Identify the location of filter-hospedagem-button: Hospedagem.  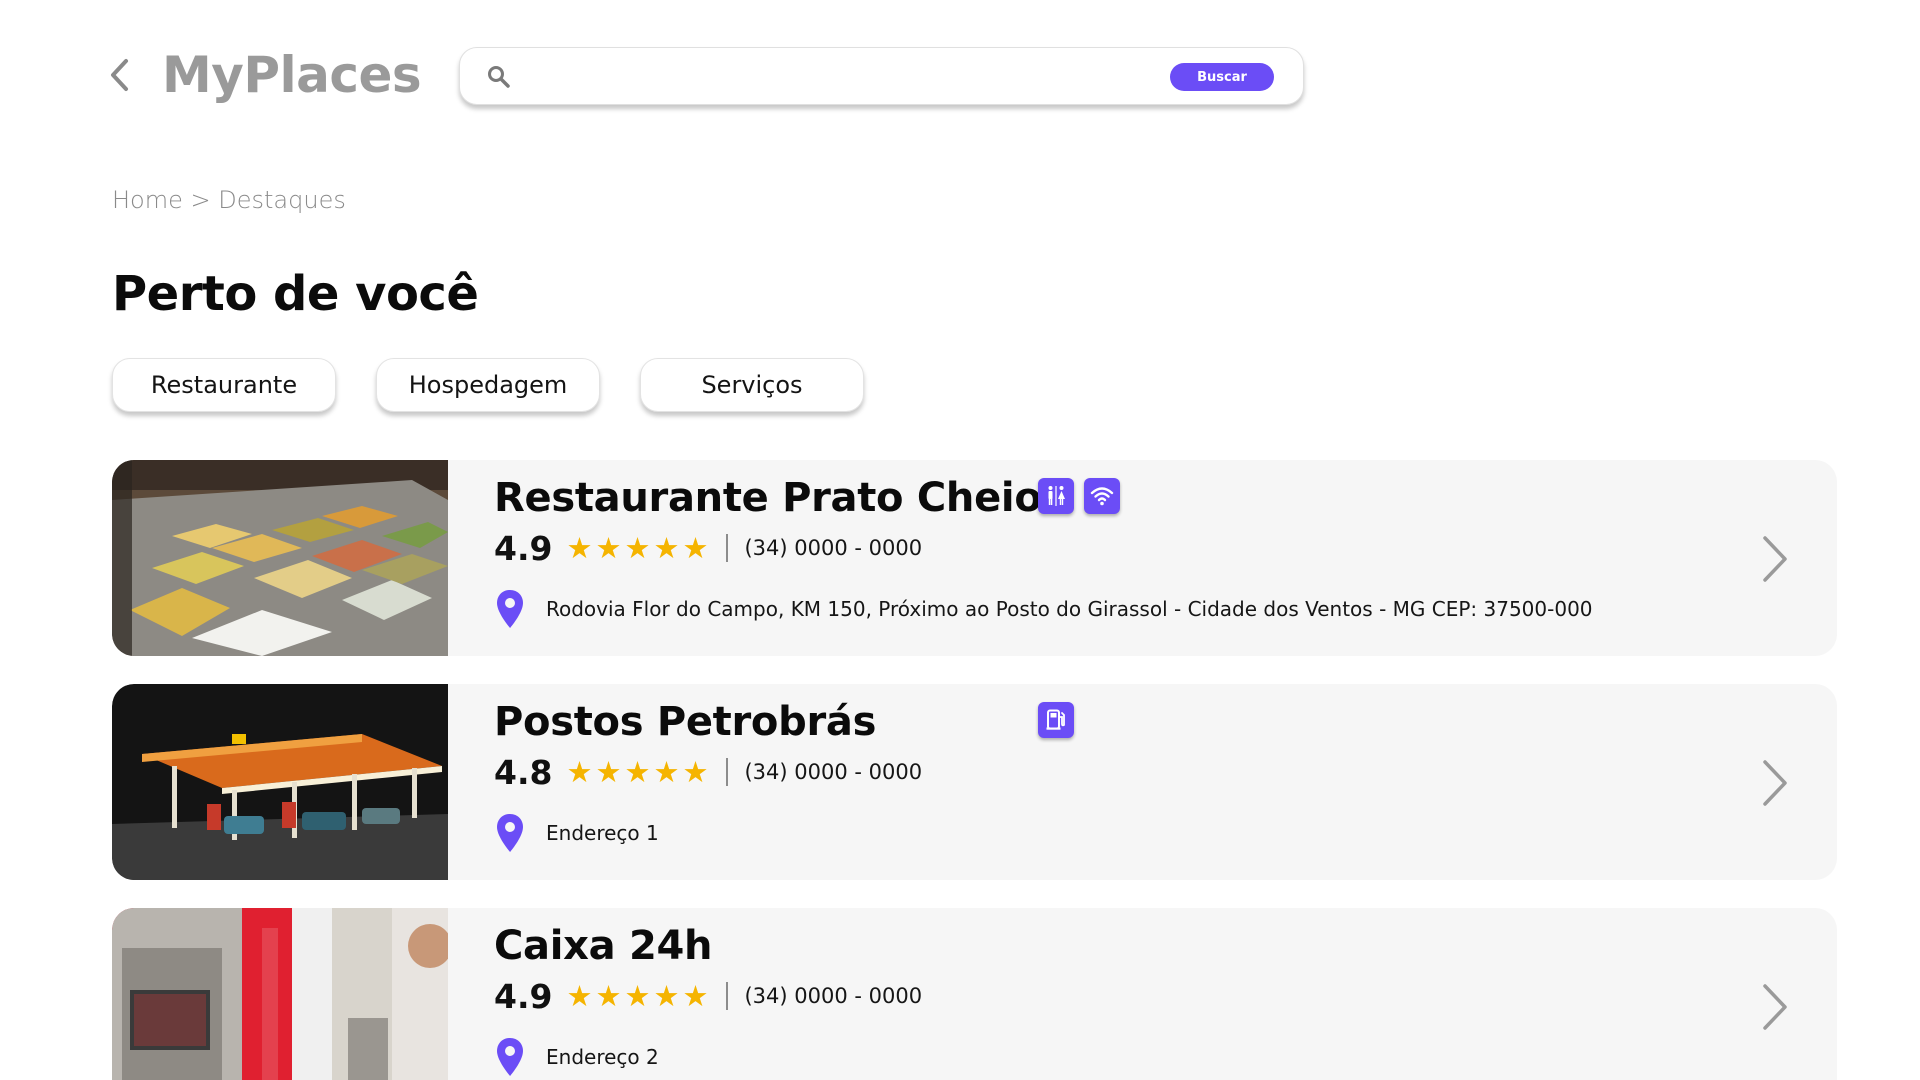
(488, 385).